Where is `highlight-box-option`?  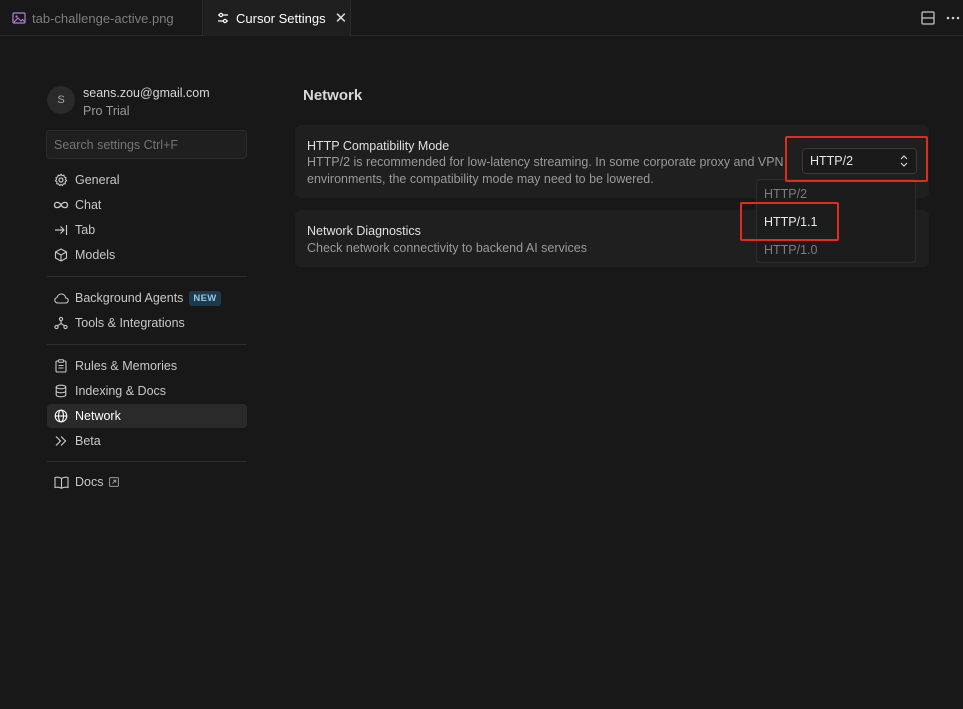
highlight-box-option is located at coordinates (789, 221).